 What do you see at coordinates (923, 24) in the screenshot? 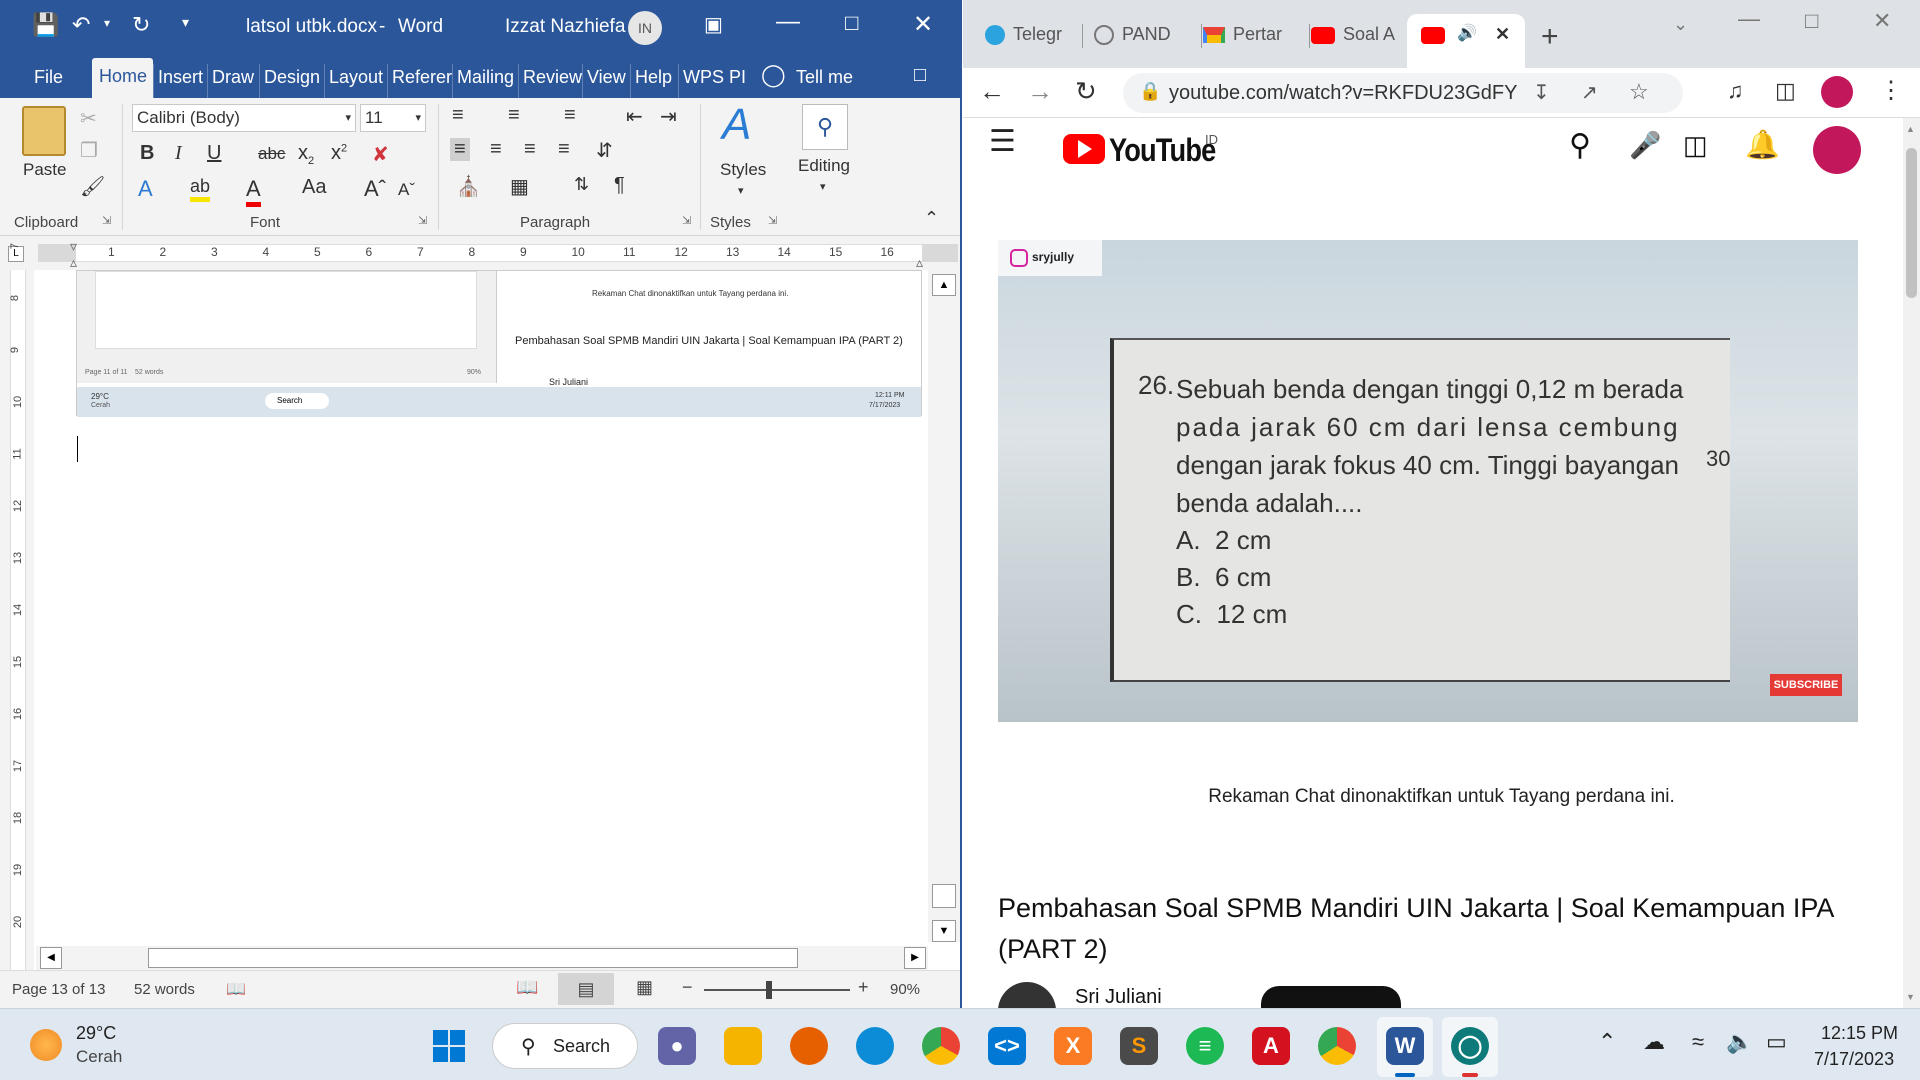
I see `close-button: ✕` at bounding box center [923, 24].